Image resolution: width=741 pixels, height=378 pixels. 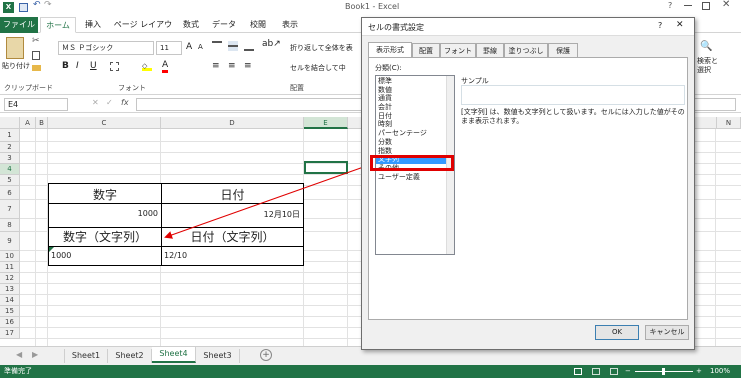 I want to click on zoom-level: 100%, so click(x=720, y=371).